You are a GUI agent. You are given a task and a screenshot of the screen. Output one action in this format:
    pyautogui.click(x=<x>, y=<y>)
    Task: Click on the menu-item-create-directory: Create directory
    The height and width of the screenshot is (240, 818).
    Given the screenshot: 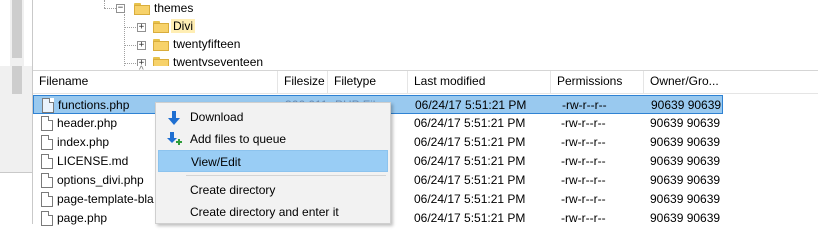 What is the action you would take?
    pyautogui.click(x=273, y=190)
    